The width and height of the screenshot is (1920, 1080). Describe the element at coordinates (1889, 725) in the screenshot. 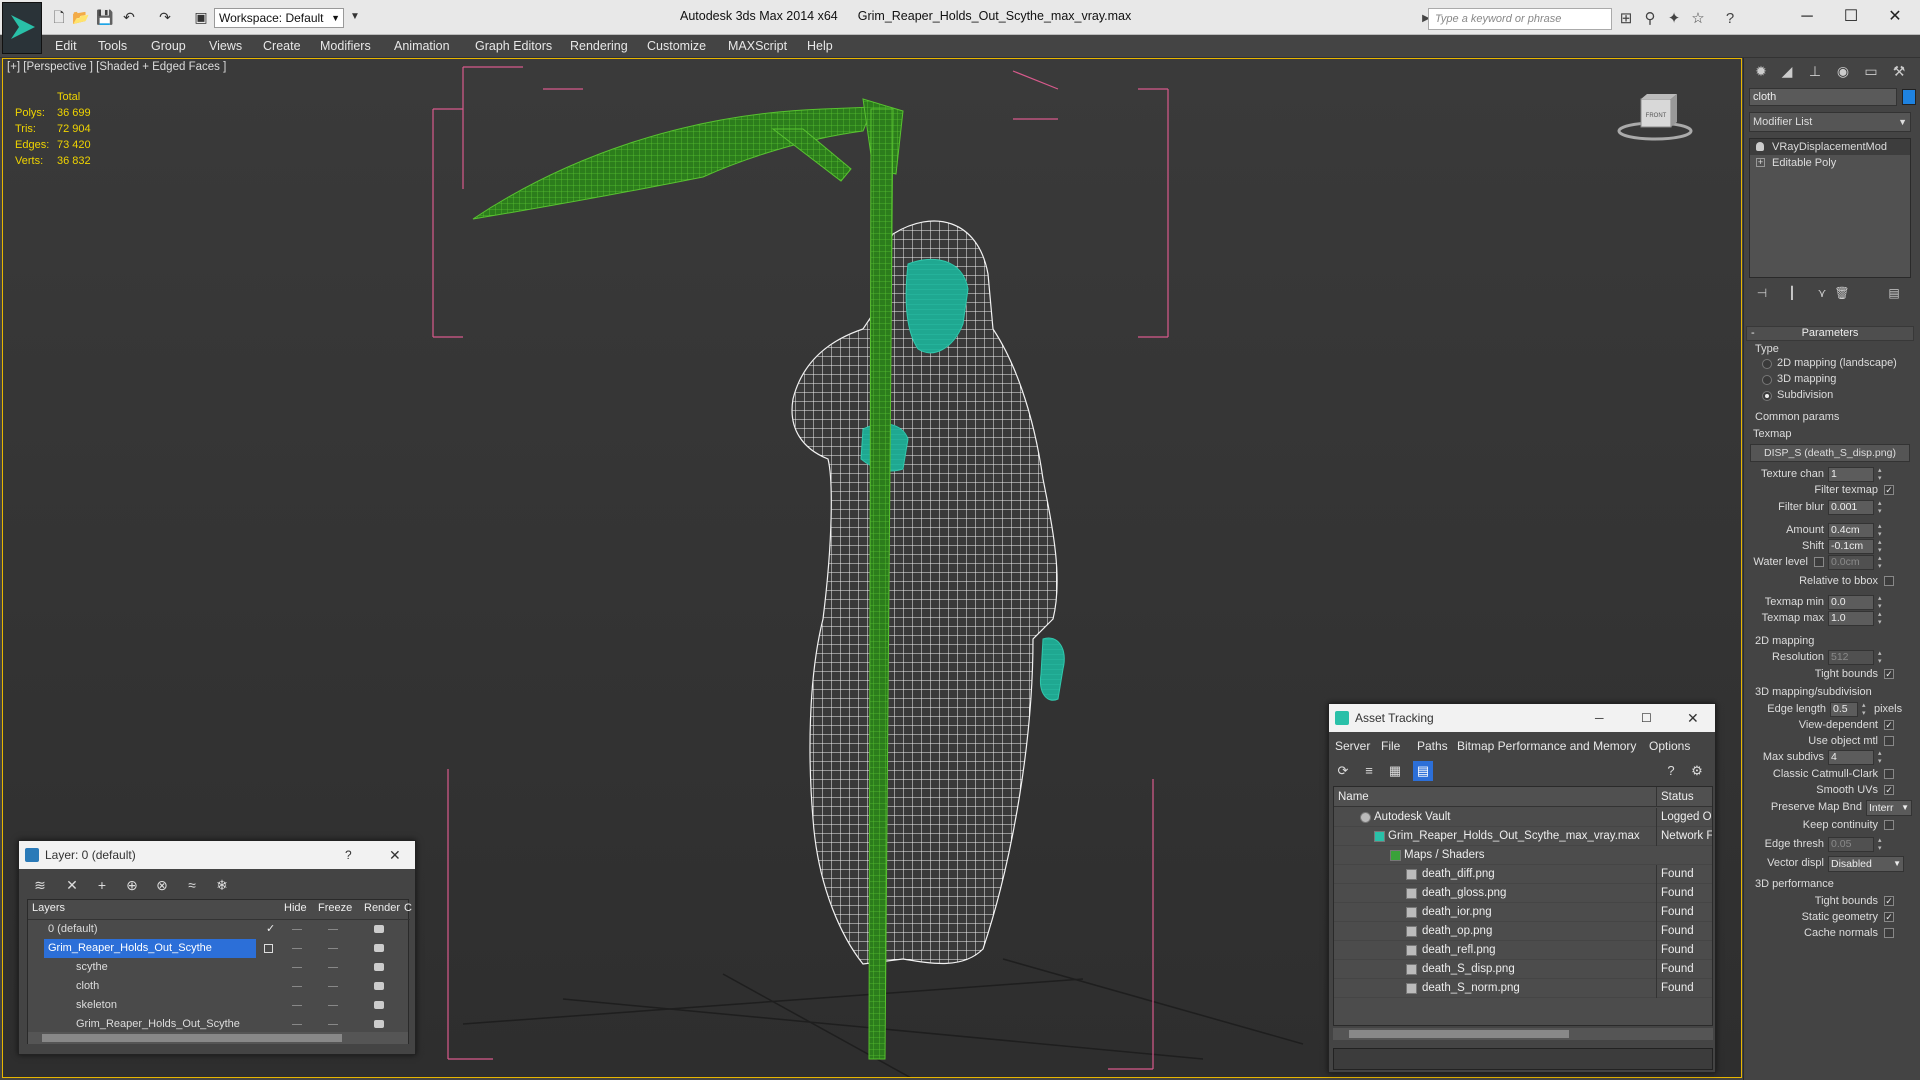

I see `view-dependent-checkbox: ✓` at that location.